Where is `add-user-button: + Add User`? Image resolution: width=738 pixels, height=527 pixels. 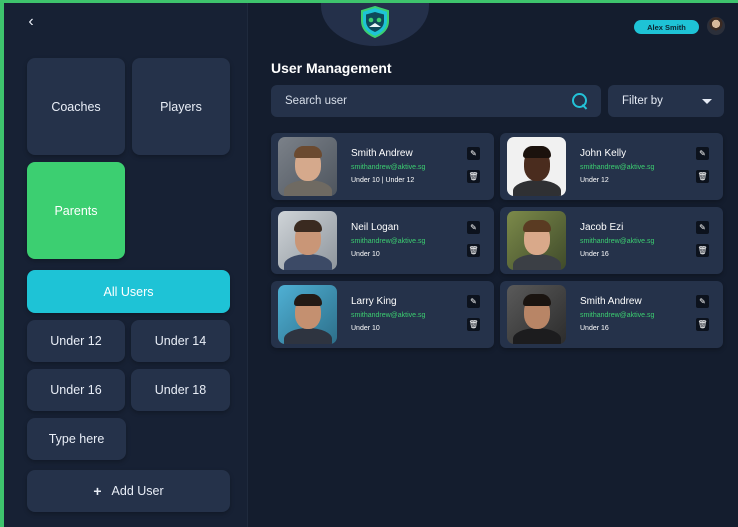
add-user-button: + Add User is located at coordinates (128, 491).